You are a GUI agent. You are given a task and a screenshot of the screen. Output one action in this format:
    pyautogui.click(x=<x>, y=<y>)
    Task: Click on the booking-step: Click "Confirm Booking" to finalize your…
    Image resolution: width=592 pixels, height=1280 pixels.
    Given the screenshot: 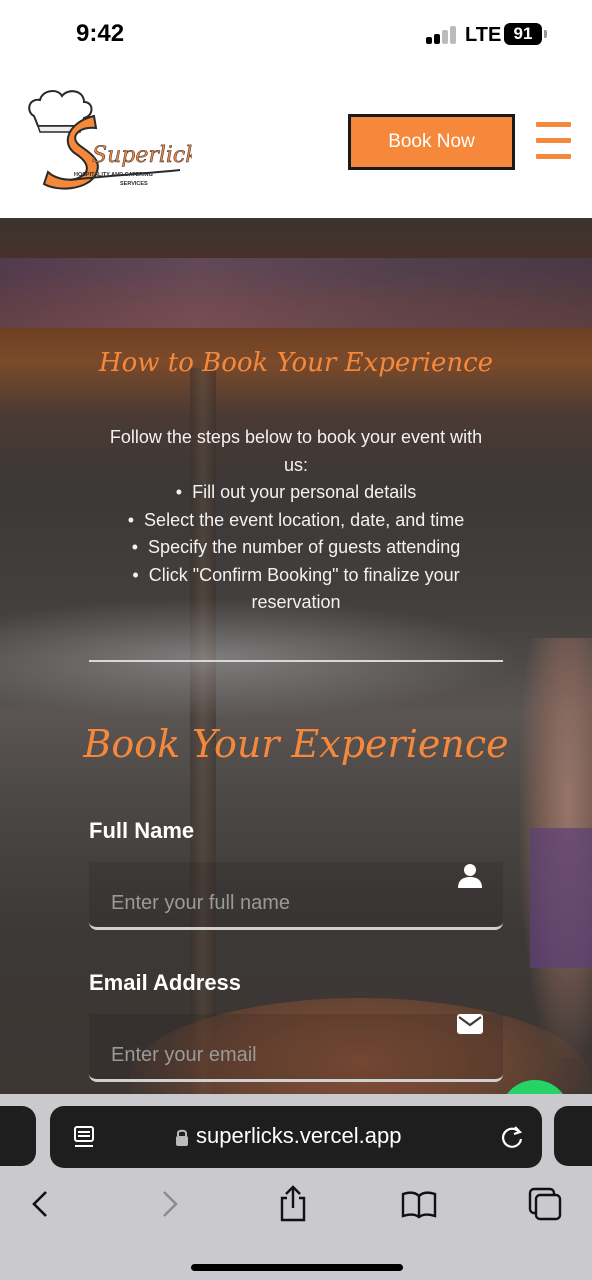 What is the action you would take?
    pyautogui.click(x=296, y=589)
    